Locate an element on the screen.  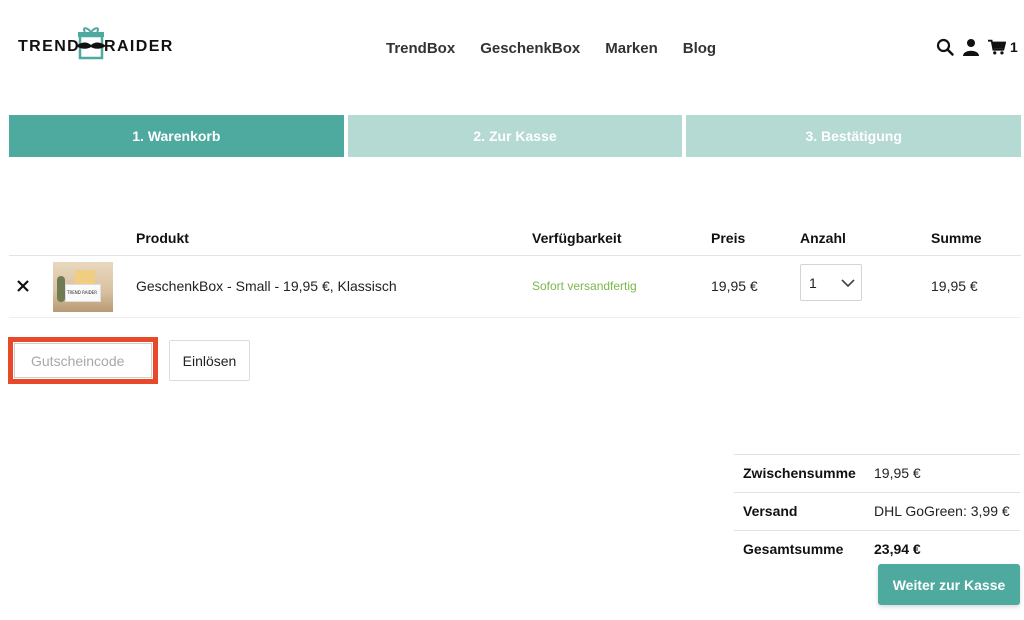
header-icons: 1 is located at coordinates (977, 47).